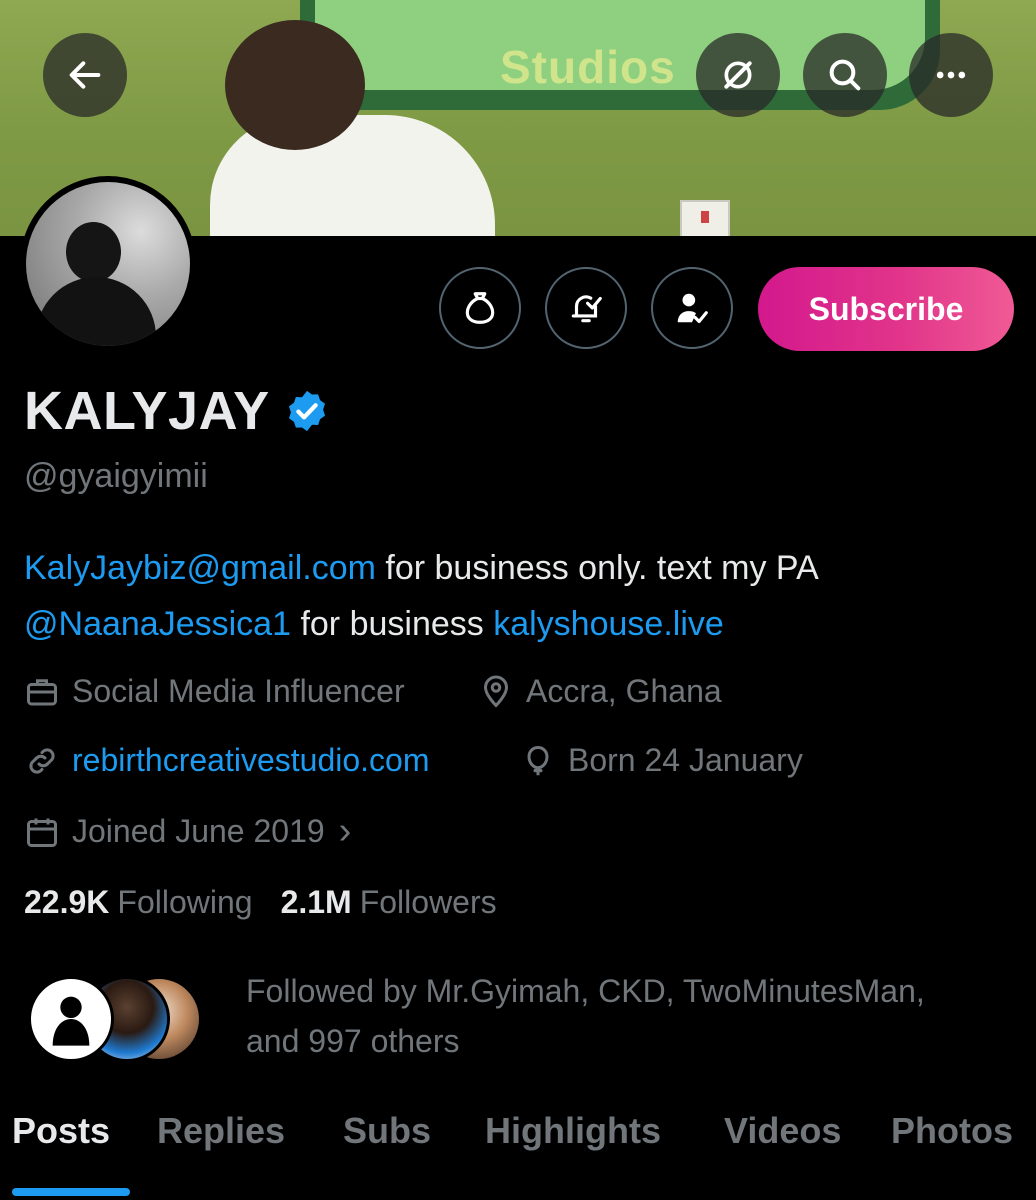  I want to click on money-bag-icon, so click(480, 308).